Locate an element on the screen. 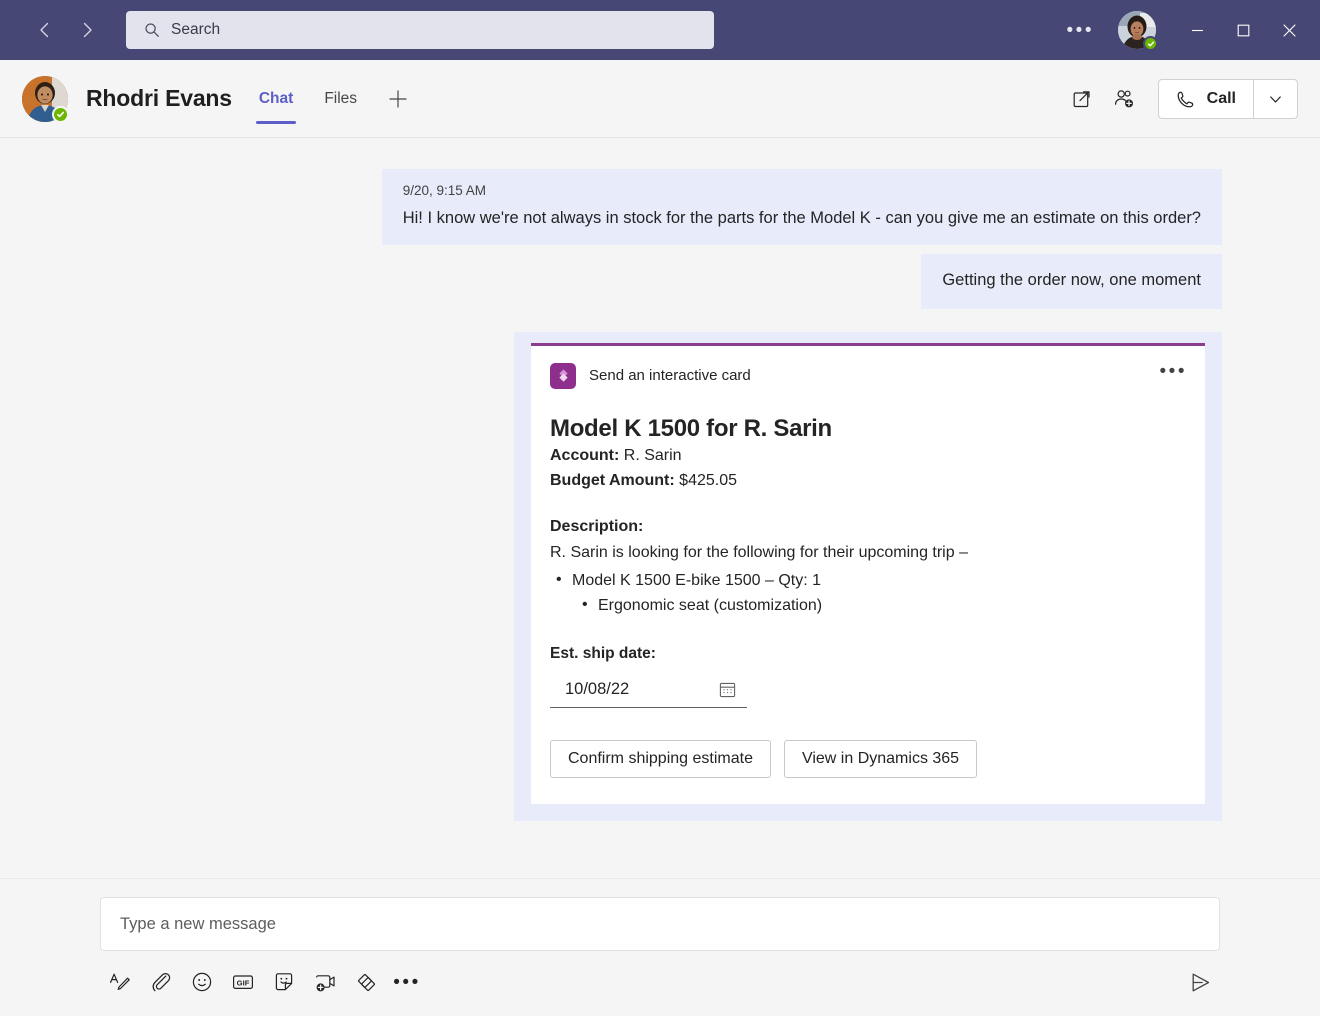  power-automate-icon is located at coordinates (563, 375).